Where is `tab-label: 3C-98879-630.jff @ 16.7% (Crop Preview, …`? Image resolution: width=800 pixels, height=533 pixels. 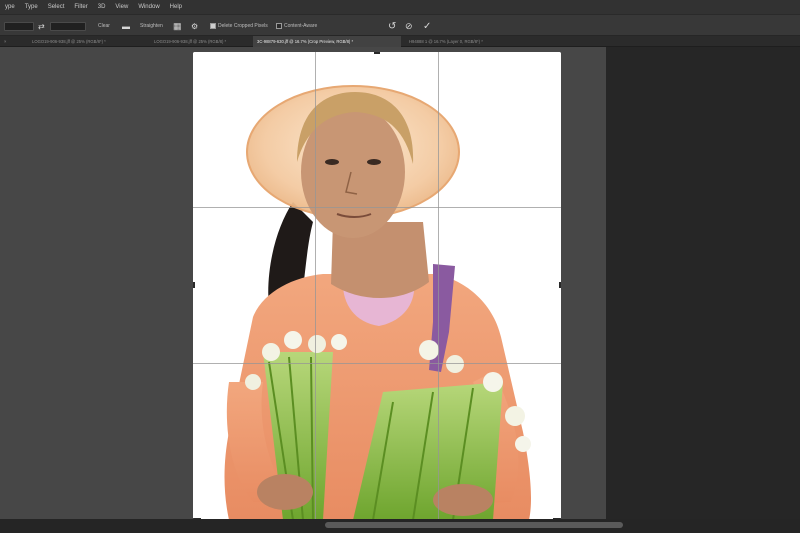 tab-label: 3C-98879-630.jff @ 16.7% (Crop Preview, … is located at coordinates (305, 41).